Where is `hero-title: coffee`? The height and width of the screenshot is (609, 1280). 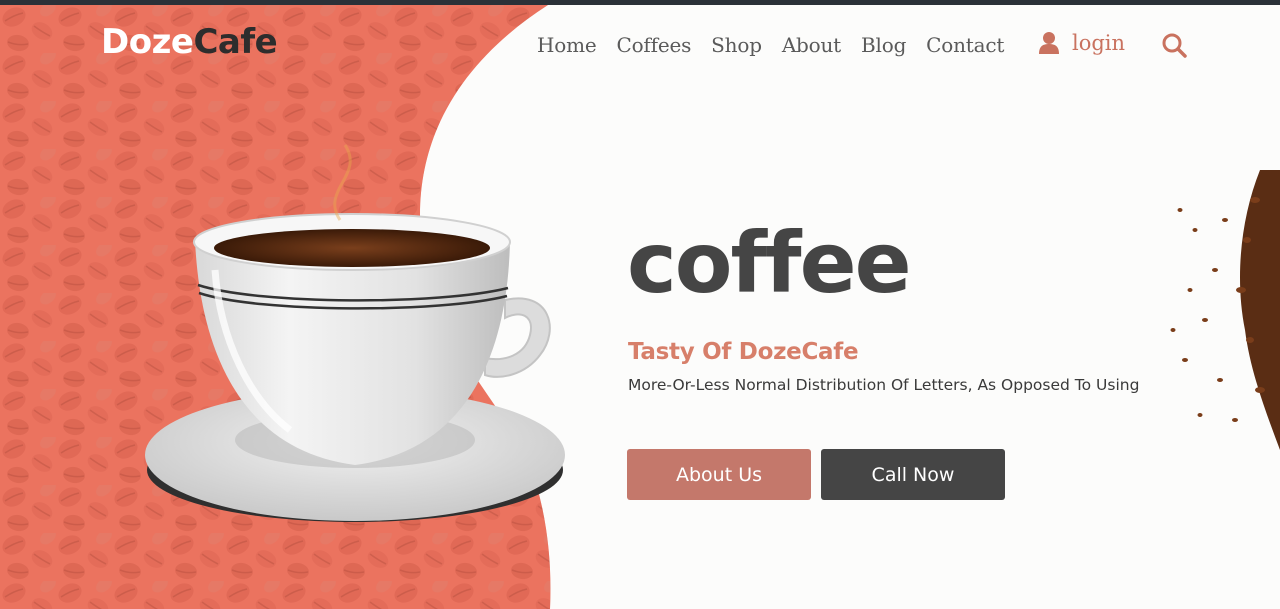
hero-title: coffee is located at coordinates (769, 263).